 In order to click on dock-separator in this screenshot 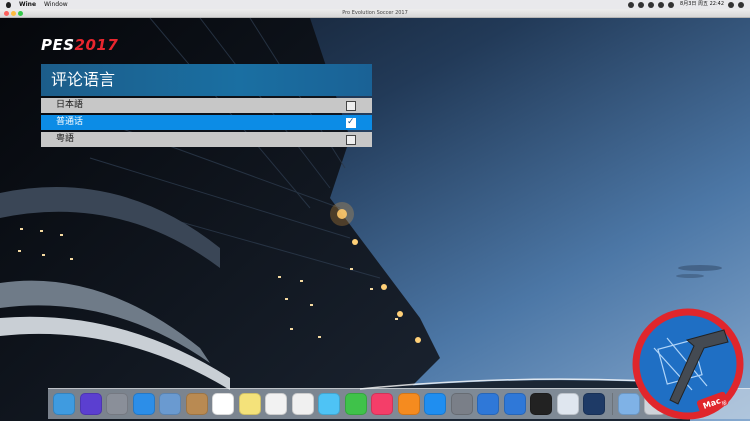, I will do `click(612, 404)`.